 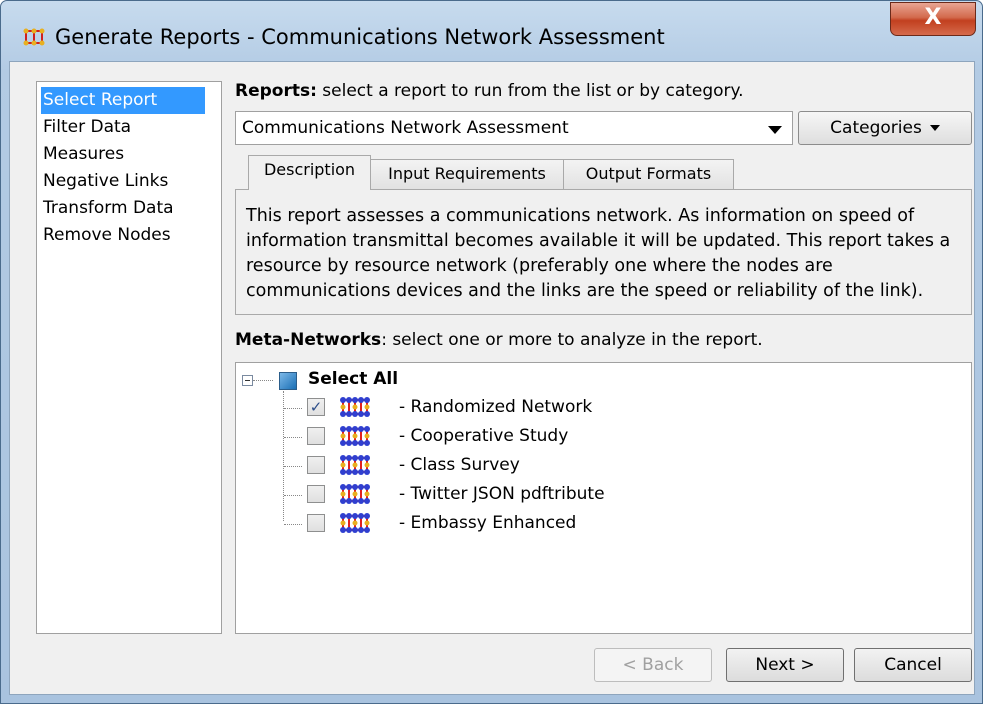 I want to click on cancel-button-label: Cancel, so click(x=913, y=665).